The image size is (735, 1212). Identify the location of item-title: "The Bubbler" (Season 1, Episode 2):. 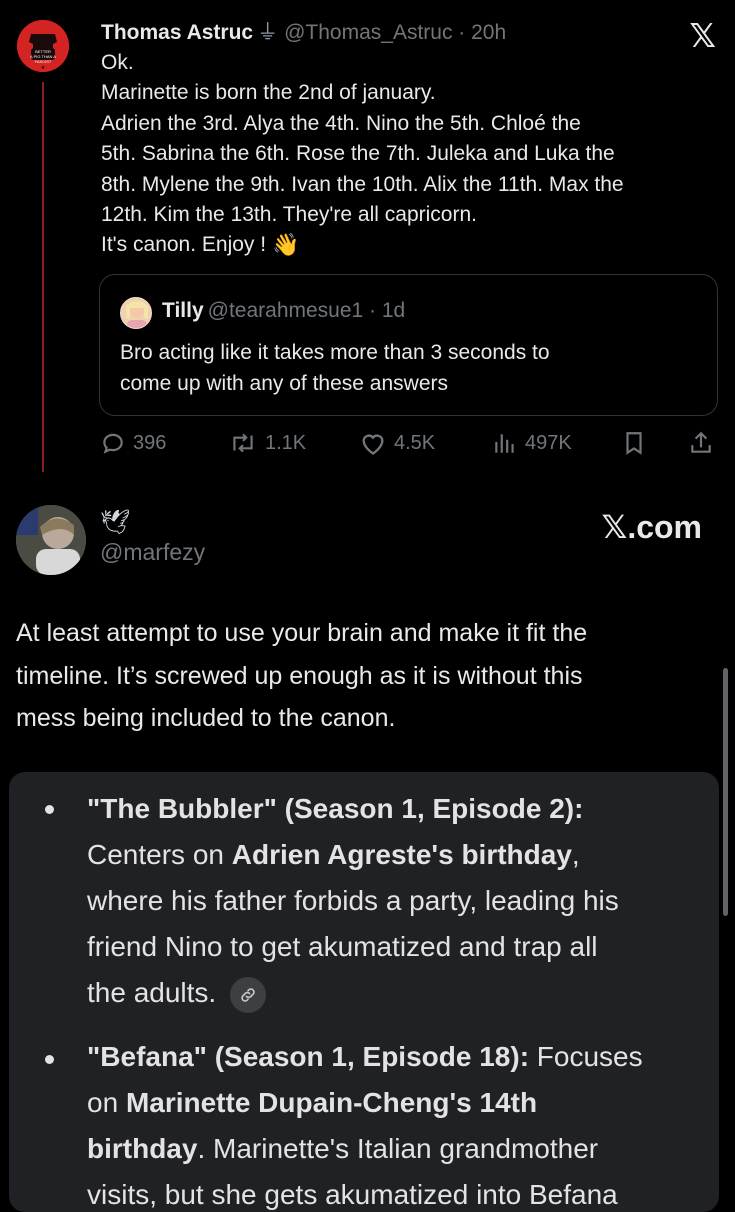
(335, 808).